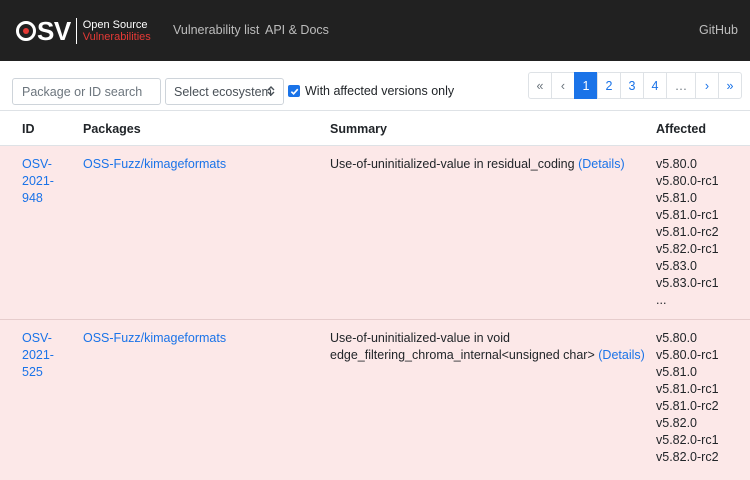 Image resolution: width=750 pixels, height=480 pixels. I want to click on logo-line1: Open Source, so click(115, 25).